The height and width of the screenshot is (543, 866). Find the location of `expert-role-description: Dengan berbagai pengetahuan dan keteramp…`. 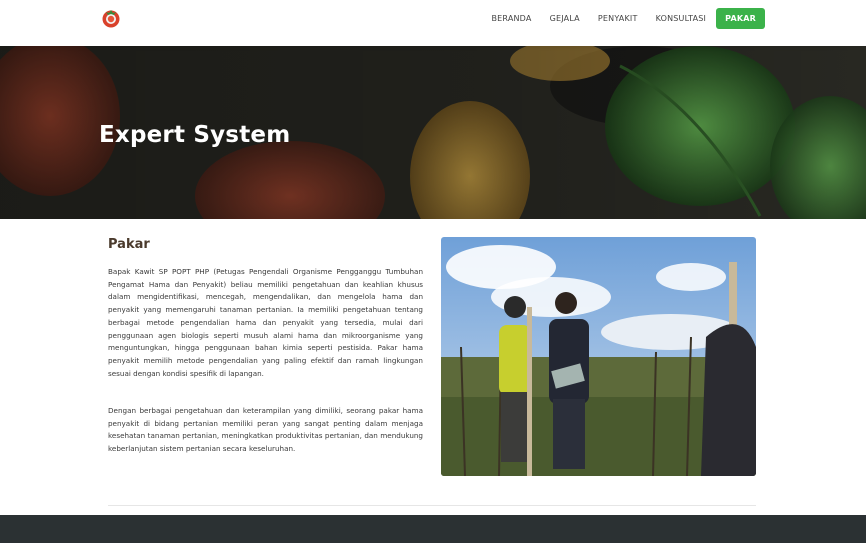

expert-role-description: Dengan berbagai pengetahuan dan keteramp… is located at coordinates (265, 430).